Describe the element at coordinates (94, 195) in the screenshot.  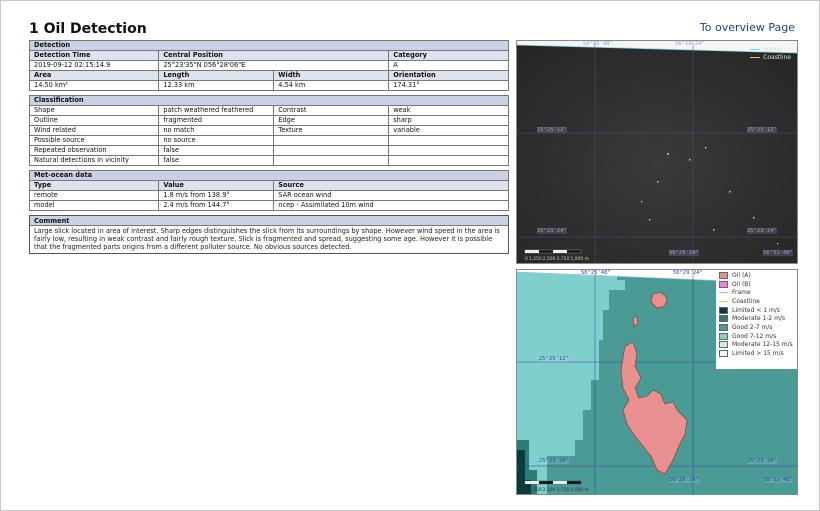
I see `table-cell: remote` at that location.